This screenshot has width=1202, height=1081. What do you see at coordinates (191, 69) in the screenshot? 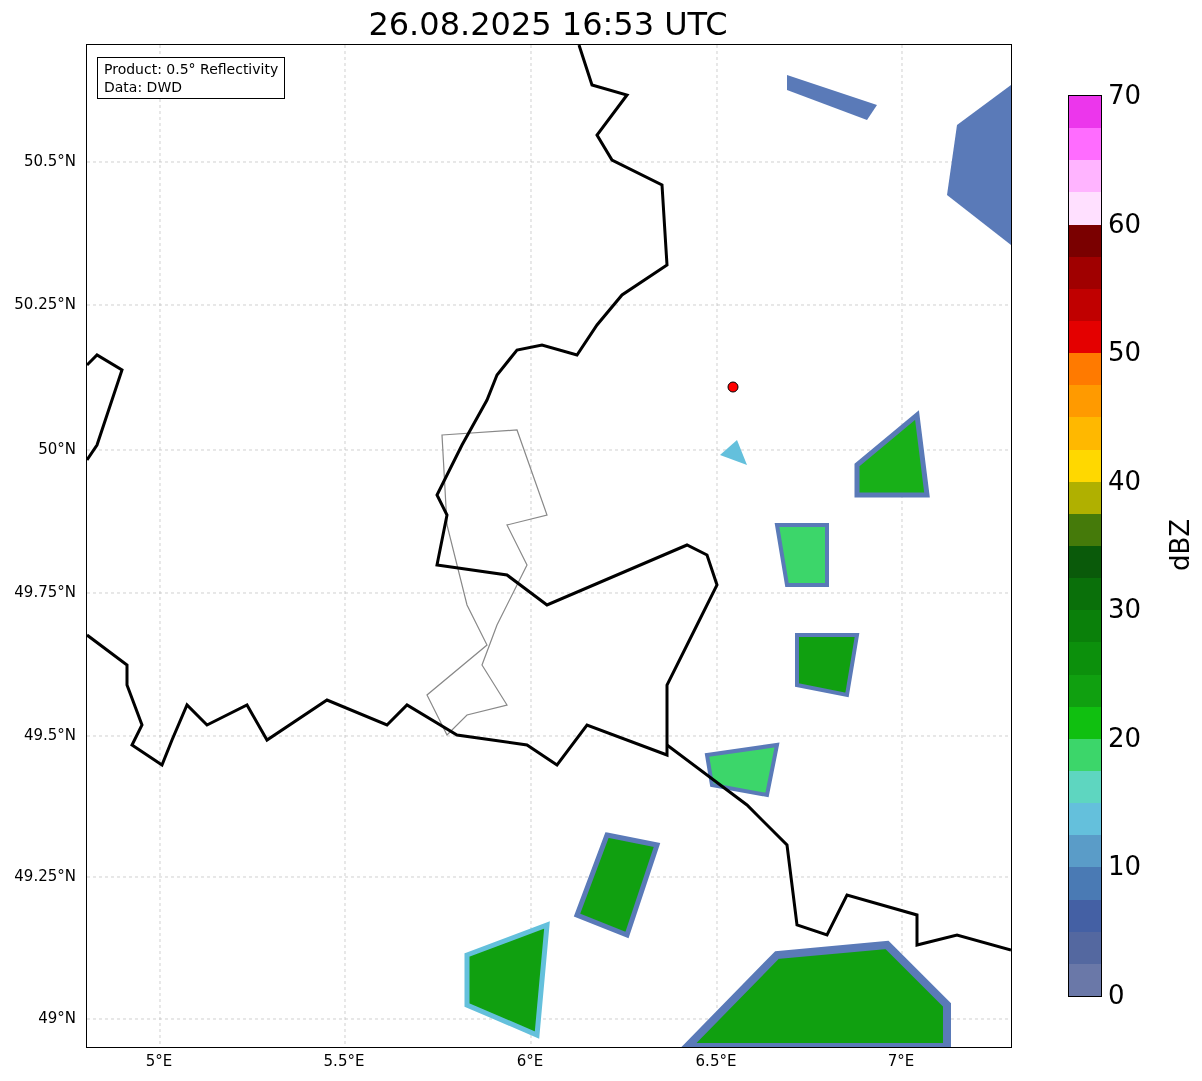
I see `legend-text: Product: 0.5° Reflectivity` at bounding box center [191, 69].